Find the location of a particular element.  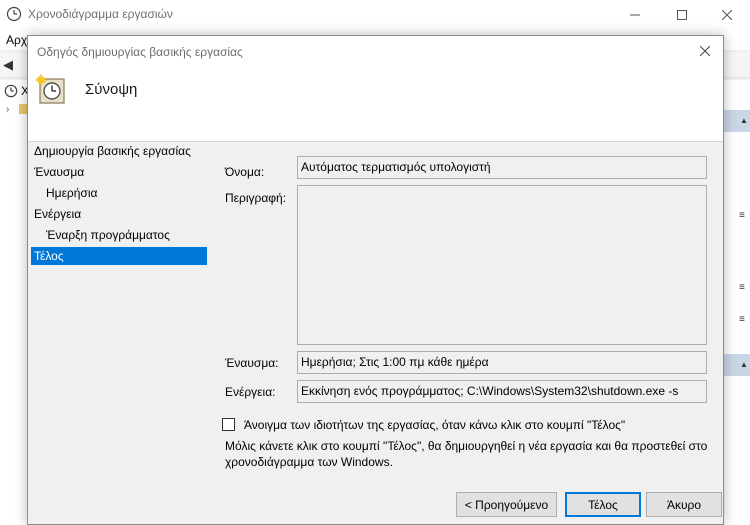

trigger-field: Ημερήσια; Στις 1:00 πμ κάθε ημέρα is located at coordinates (502, 362).